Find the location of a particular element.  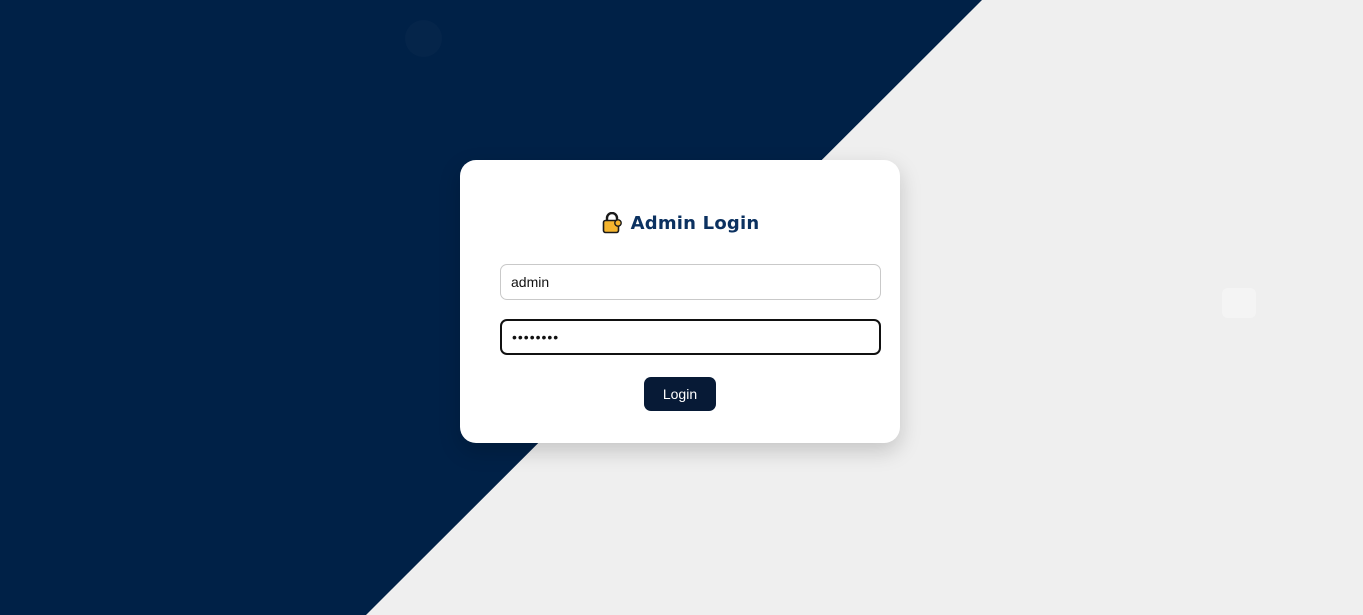

login-card: Admin Login Login is located at coordinates (680, 301).